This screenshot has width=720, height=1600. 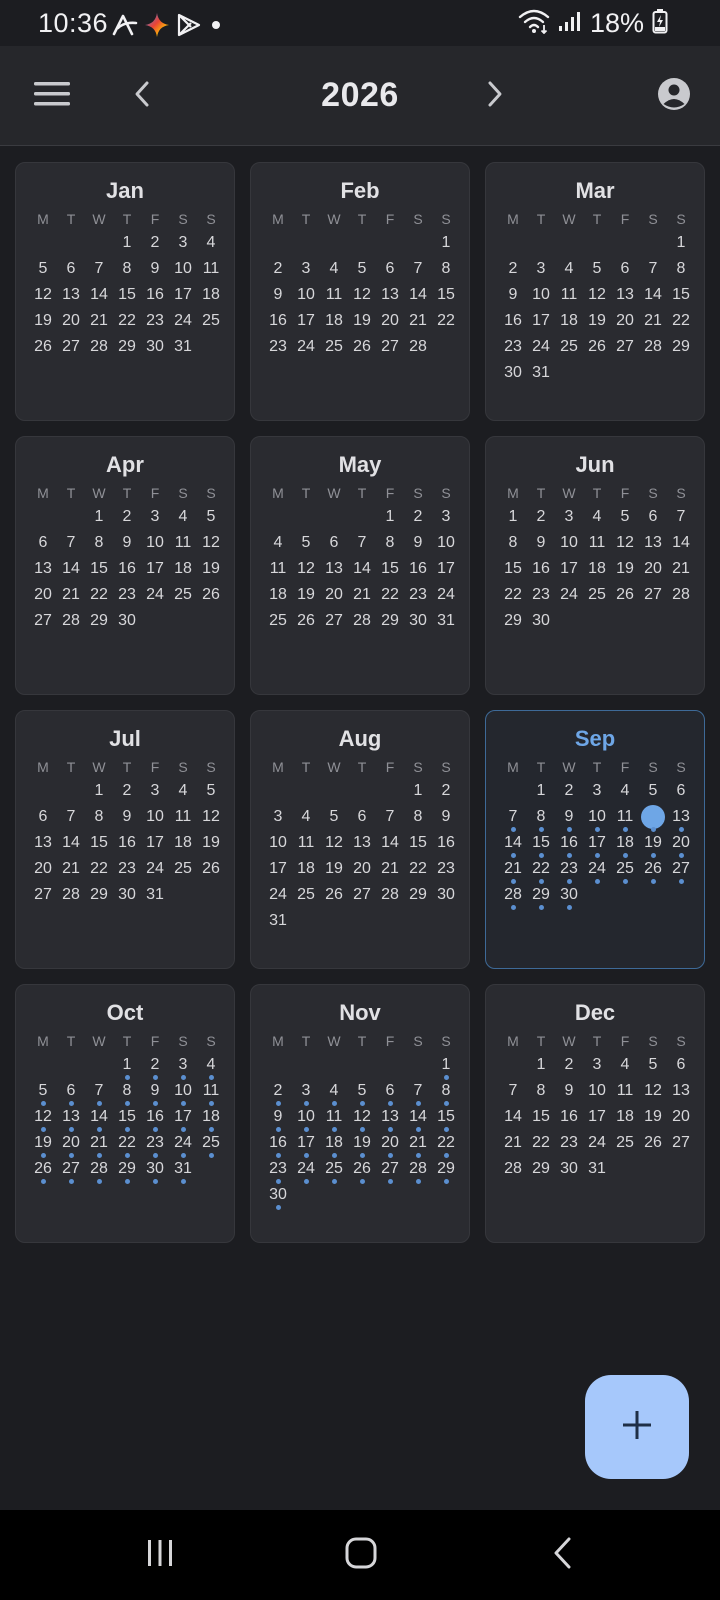 I want to click on day-cell: 19, so click(x=43, y=321).